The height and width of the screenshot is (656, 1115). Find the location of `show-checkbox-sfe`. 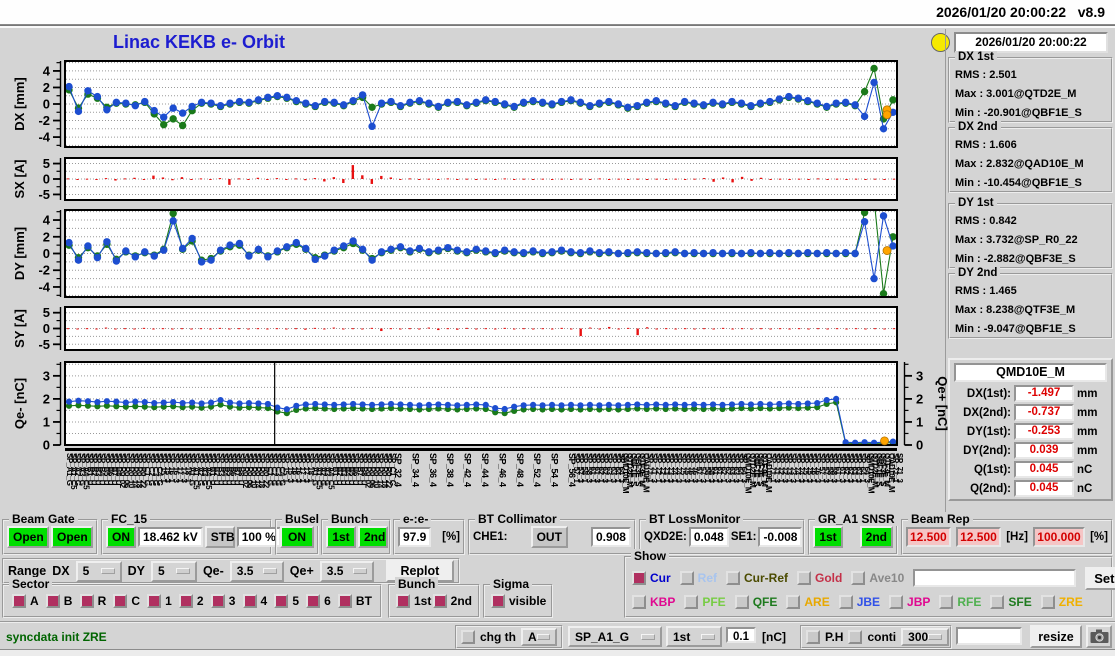

show-checkbox-sfe is located at coordinates (997, 602).